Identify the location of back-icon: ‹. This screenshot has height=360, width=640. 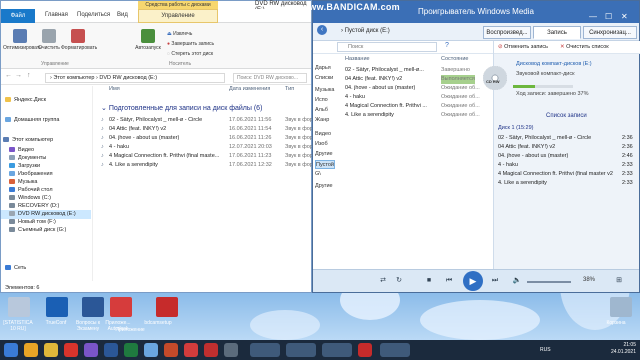
(322, 30).